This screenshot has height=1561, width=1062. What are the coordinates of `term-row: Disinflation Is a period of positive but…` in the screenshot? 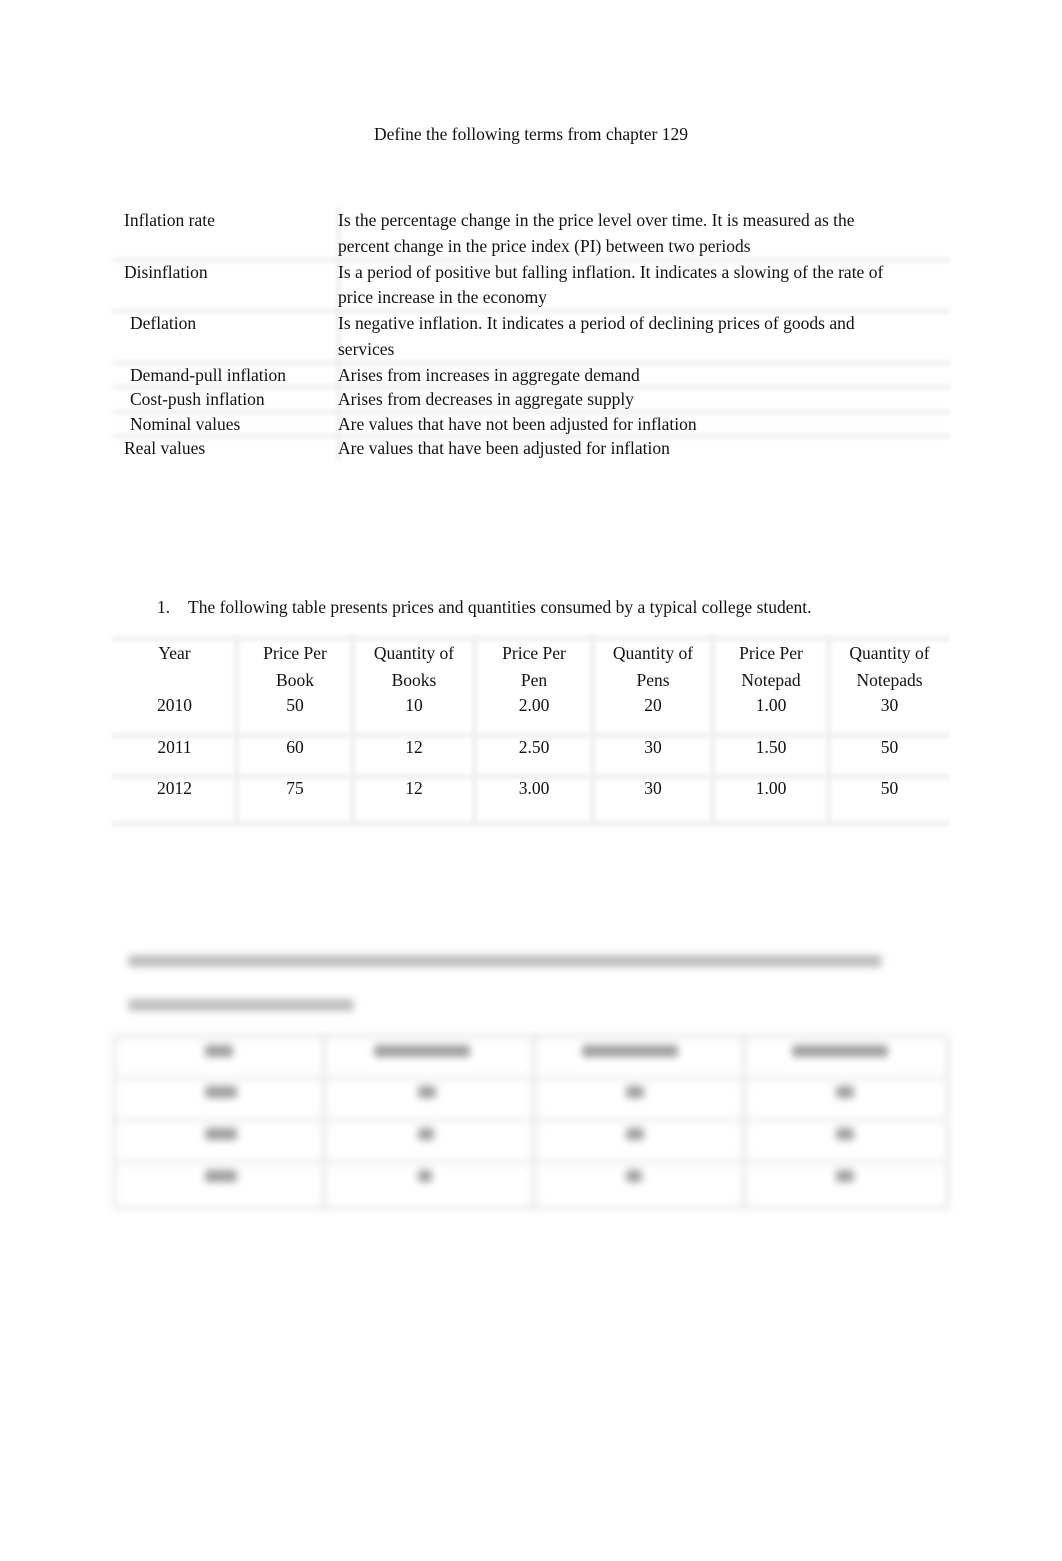 It's located at (531, 286).